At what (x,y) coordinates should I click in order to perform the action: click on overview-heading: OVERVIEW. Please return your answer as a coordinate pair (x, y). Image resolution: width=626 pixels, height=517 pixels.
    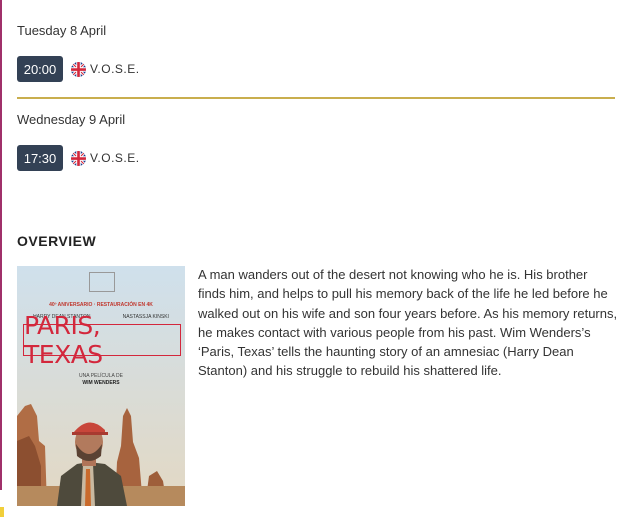
    Looking at the image, I should click on (57, 241).